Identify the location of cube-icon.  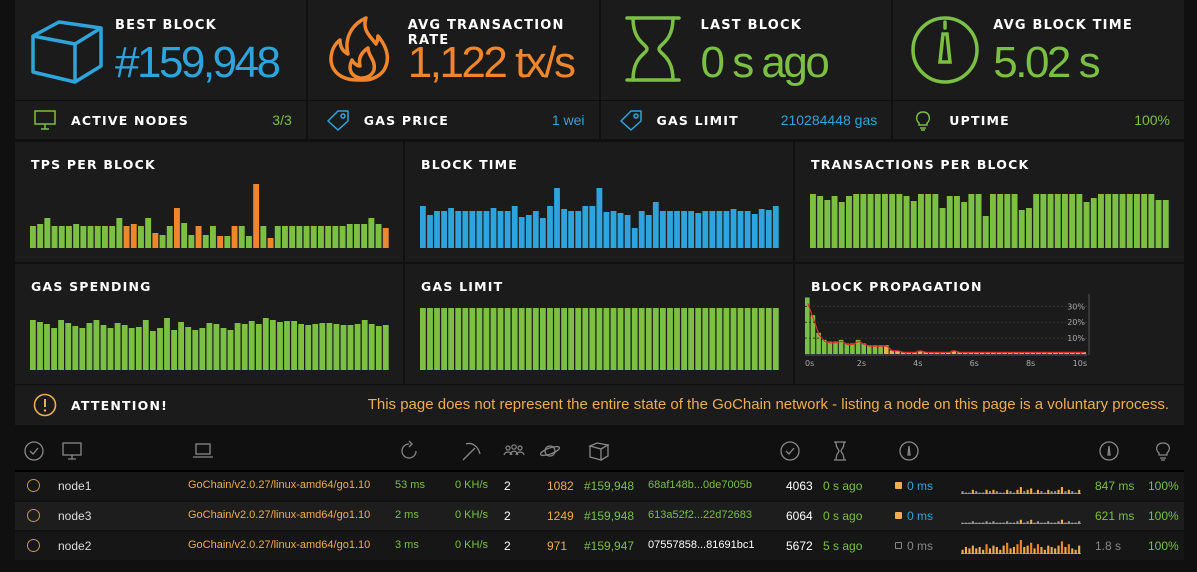
(599, 451).